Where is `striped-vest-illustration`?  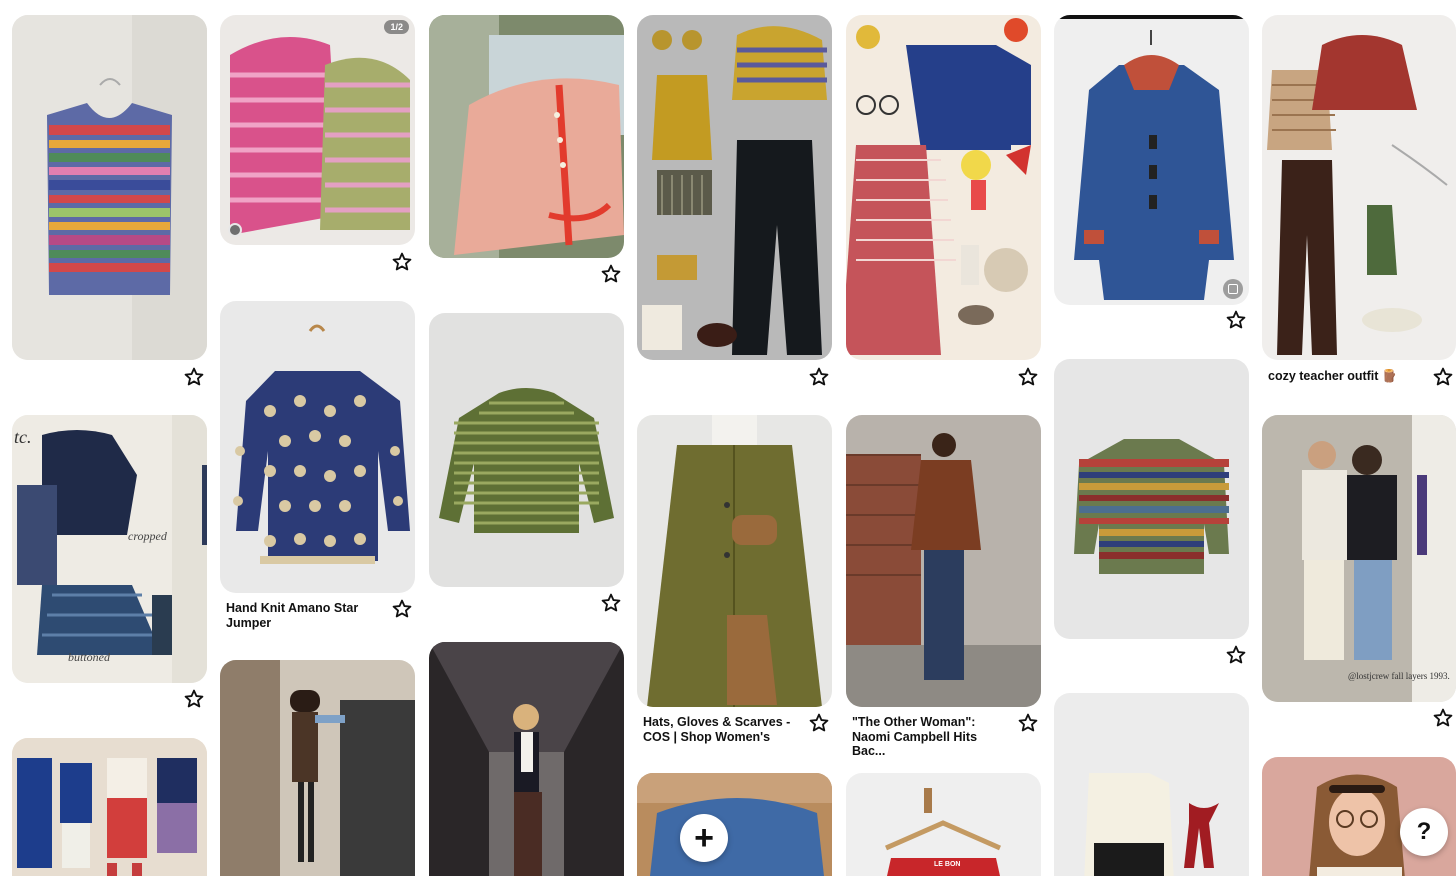 striped-vest-illustration is located at coordinates (109, 187).